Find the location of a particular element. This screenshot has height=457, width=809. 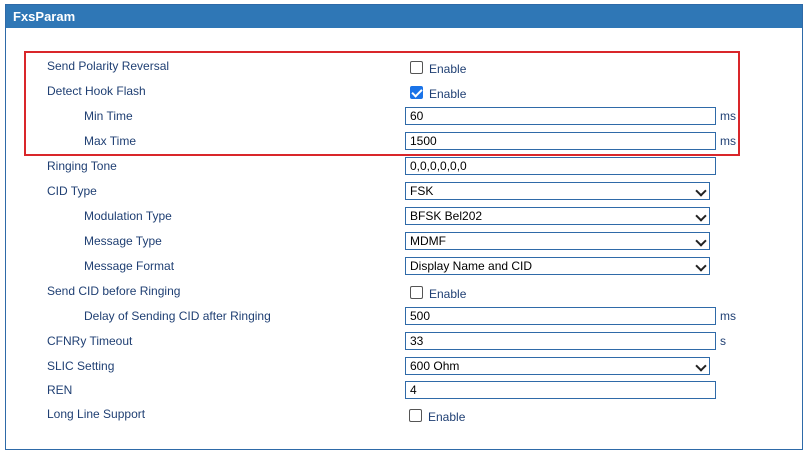

message-format-select: Display Name and CID is located at coordinates (557, 266).